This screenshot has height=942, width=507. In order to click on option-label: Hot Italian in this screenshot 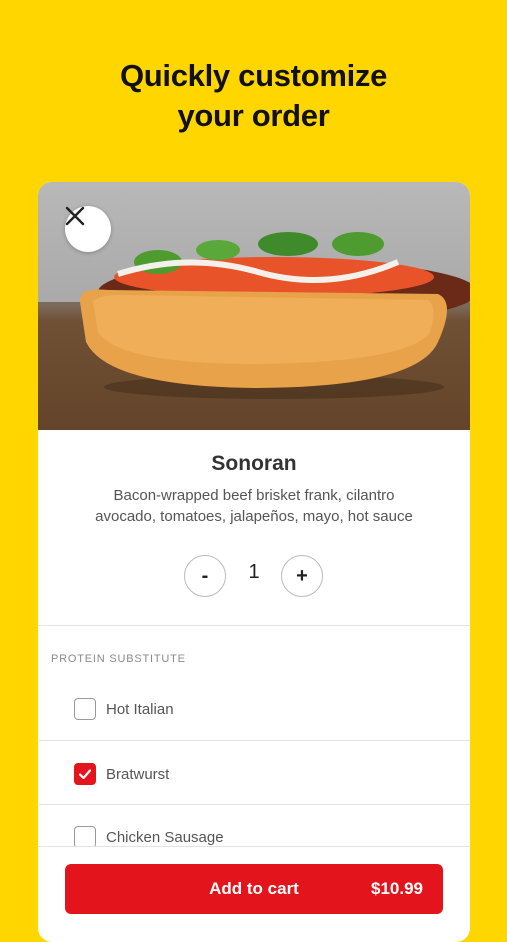, I will do `click(140, 709)`.